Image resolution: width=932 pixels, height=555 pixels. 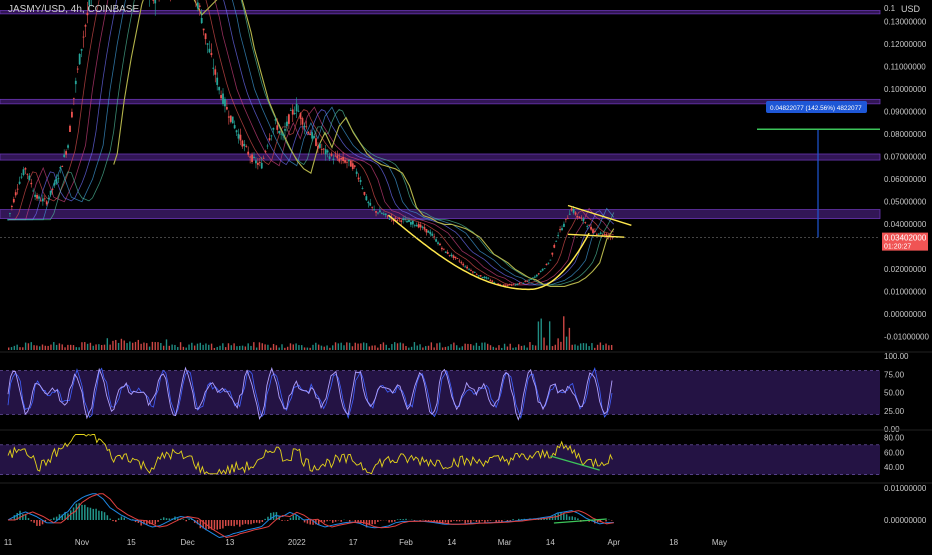 I want to click on x-axis-tick-label: 17, so click(x=353, y=542).